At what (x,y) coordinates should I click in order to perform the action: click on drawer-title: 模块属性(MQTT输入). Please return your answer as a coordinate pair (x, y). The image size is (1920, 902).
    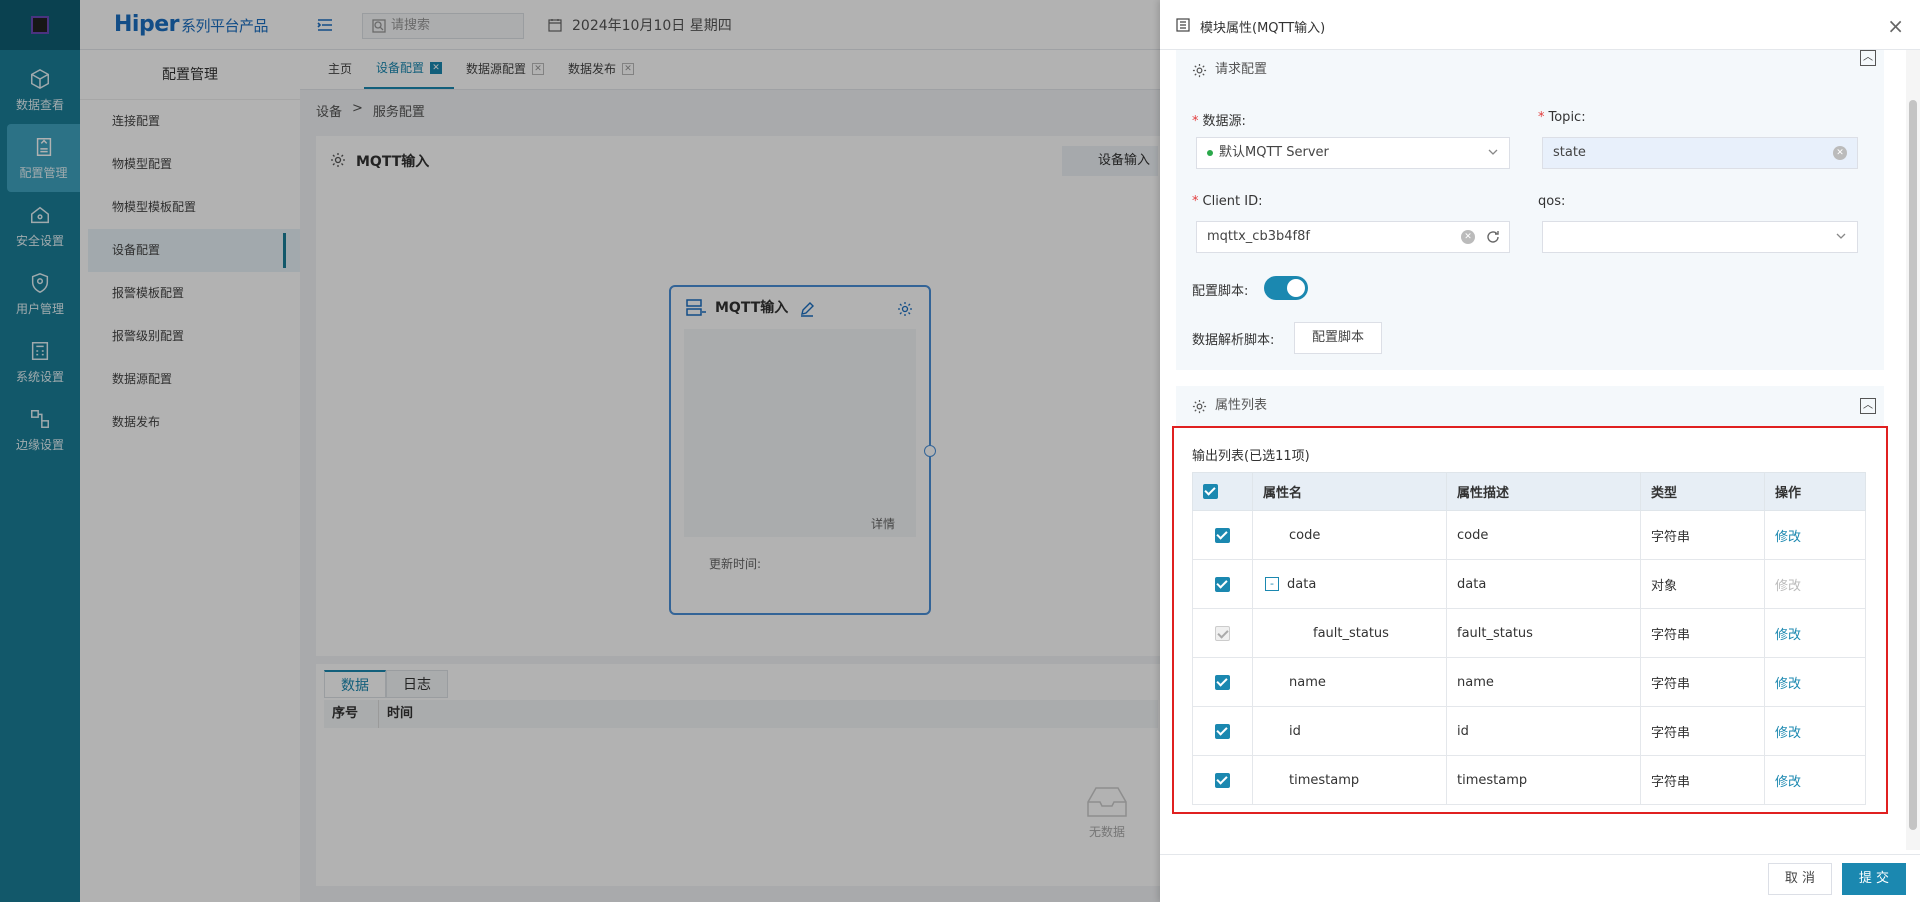
    Looking at the image, I should click on (1263, 28).